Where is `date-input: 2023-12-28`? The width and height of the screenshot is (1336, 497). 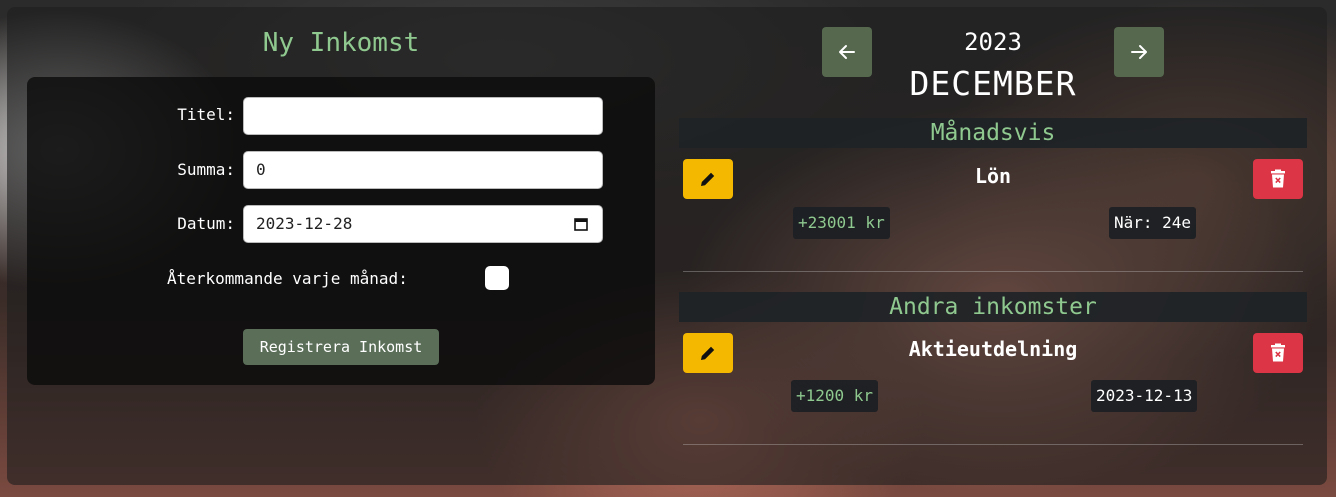 date-input: 2023-12-28 is located at coordinates (423, 224).